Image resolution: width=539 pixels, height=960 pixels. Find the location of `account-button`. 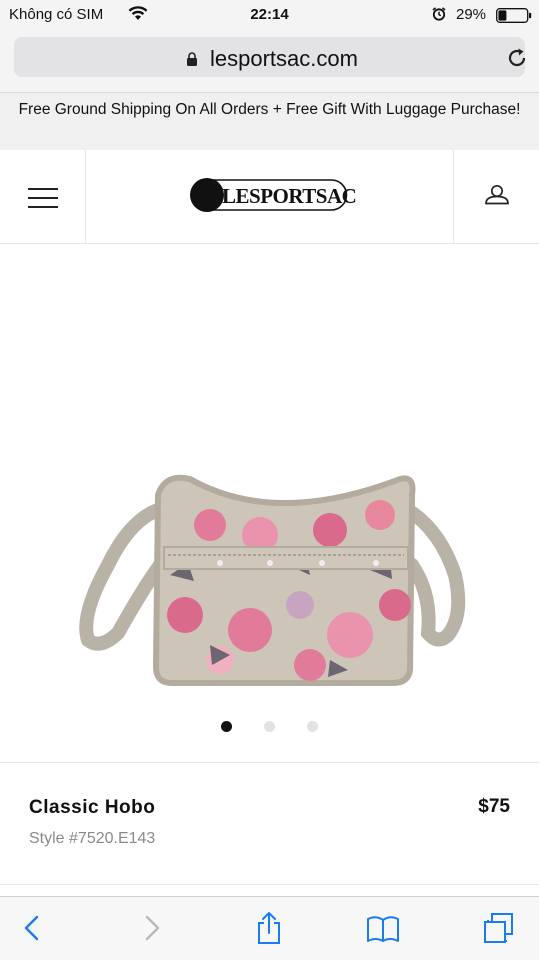

account-button is located at coordinates (496, 196).